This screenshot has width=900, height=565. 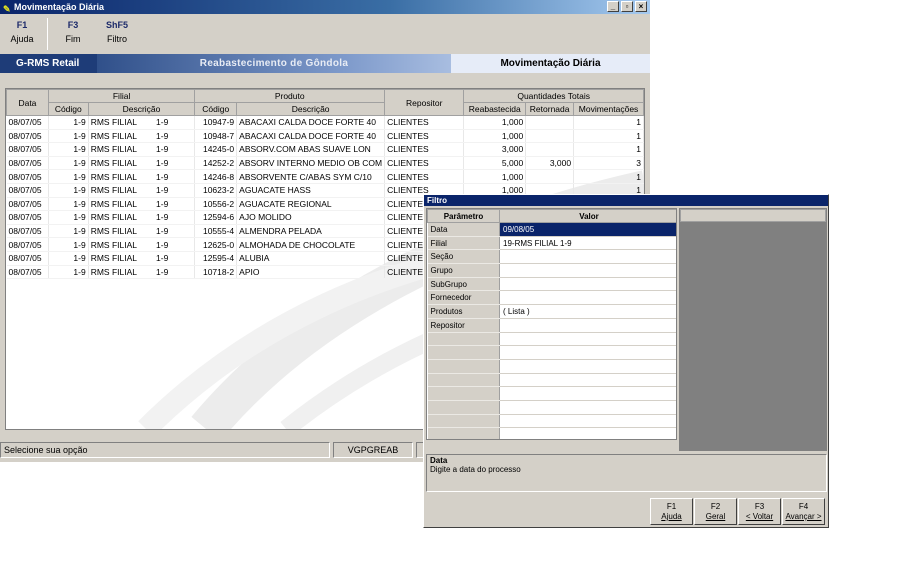 I want to click on param-row: Fornecedor, so click(x=551, y=298).